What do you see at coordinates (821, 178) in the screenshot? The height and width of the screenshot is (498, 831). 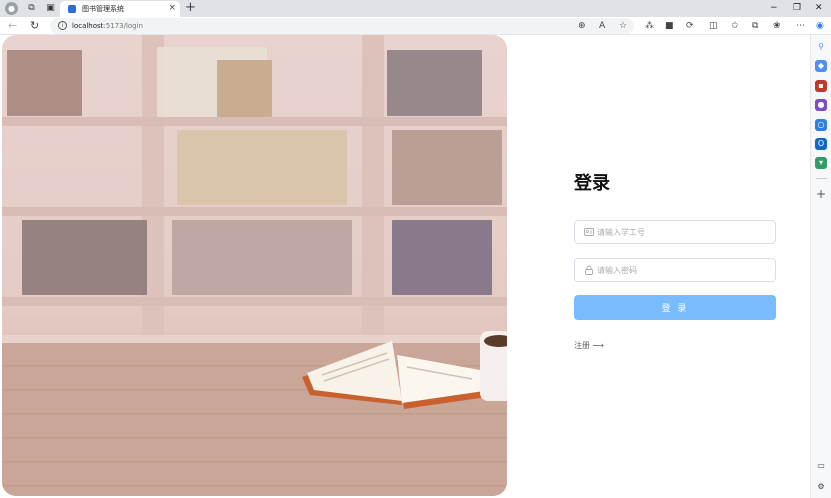 I see `sidebar-divider` at bounding box center [821, 178].